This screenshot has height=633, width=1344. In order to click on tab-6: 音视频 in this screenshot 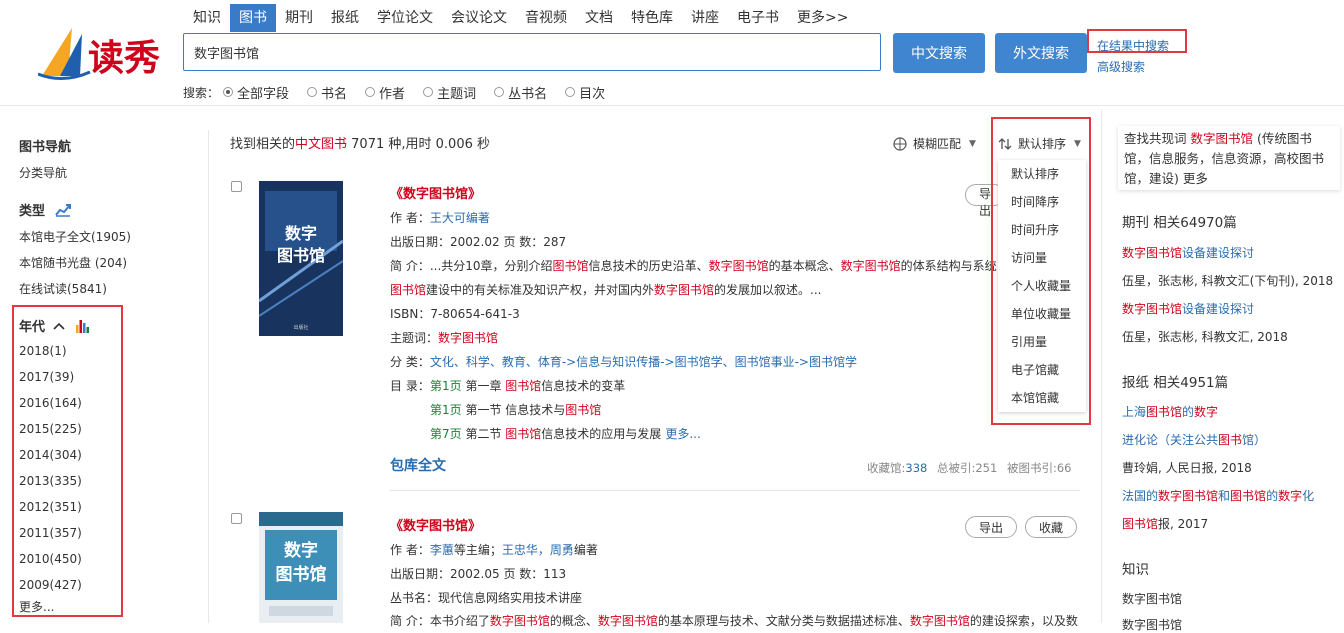, I will do `click(546, 18)`.